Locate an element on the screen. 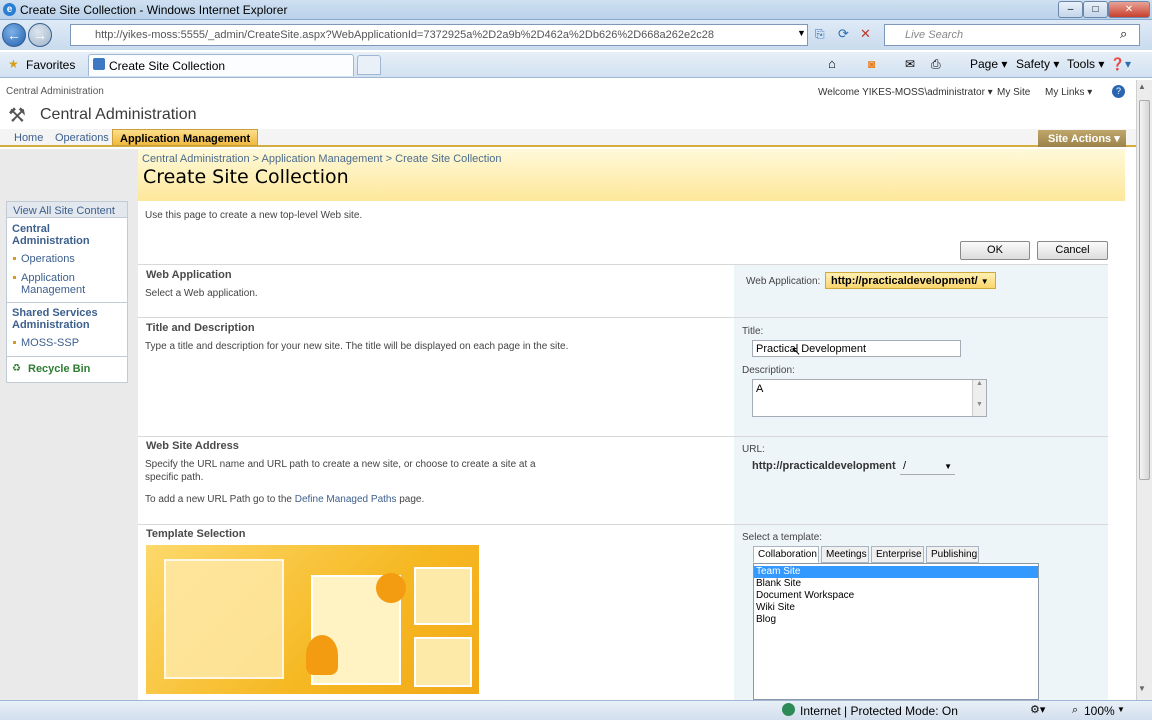  ql-moss-ssp: MOSS-SSP is located at coordinates (50, 343).